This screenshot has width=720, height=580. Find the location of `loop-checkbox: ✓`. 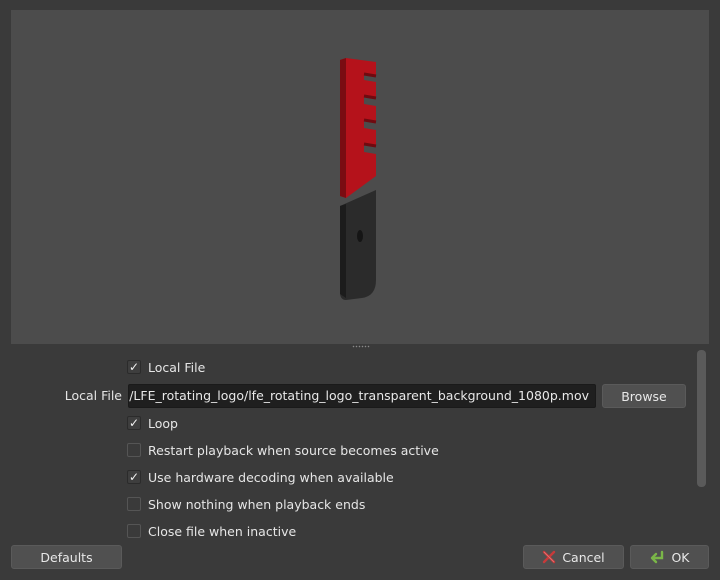

loop-checkbox: ✓ is located at coordinates (134, 423).